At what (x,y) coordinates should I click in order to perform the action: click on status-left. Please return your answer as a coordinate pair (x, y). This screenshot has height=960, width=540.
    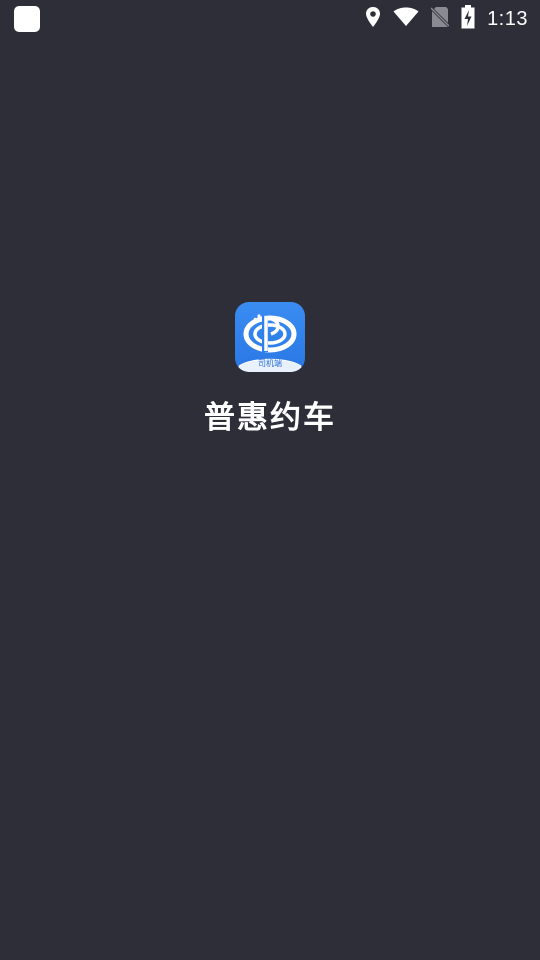
    Looking at the image, I should click on (27, 19).